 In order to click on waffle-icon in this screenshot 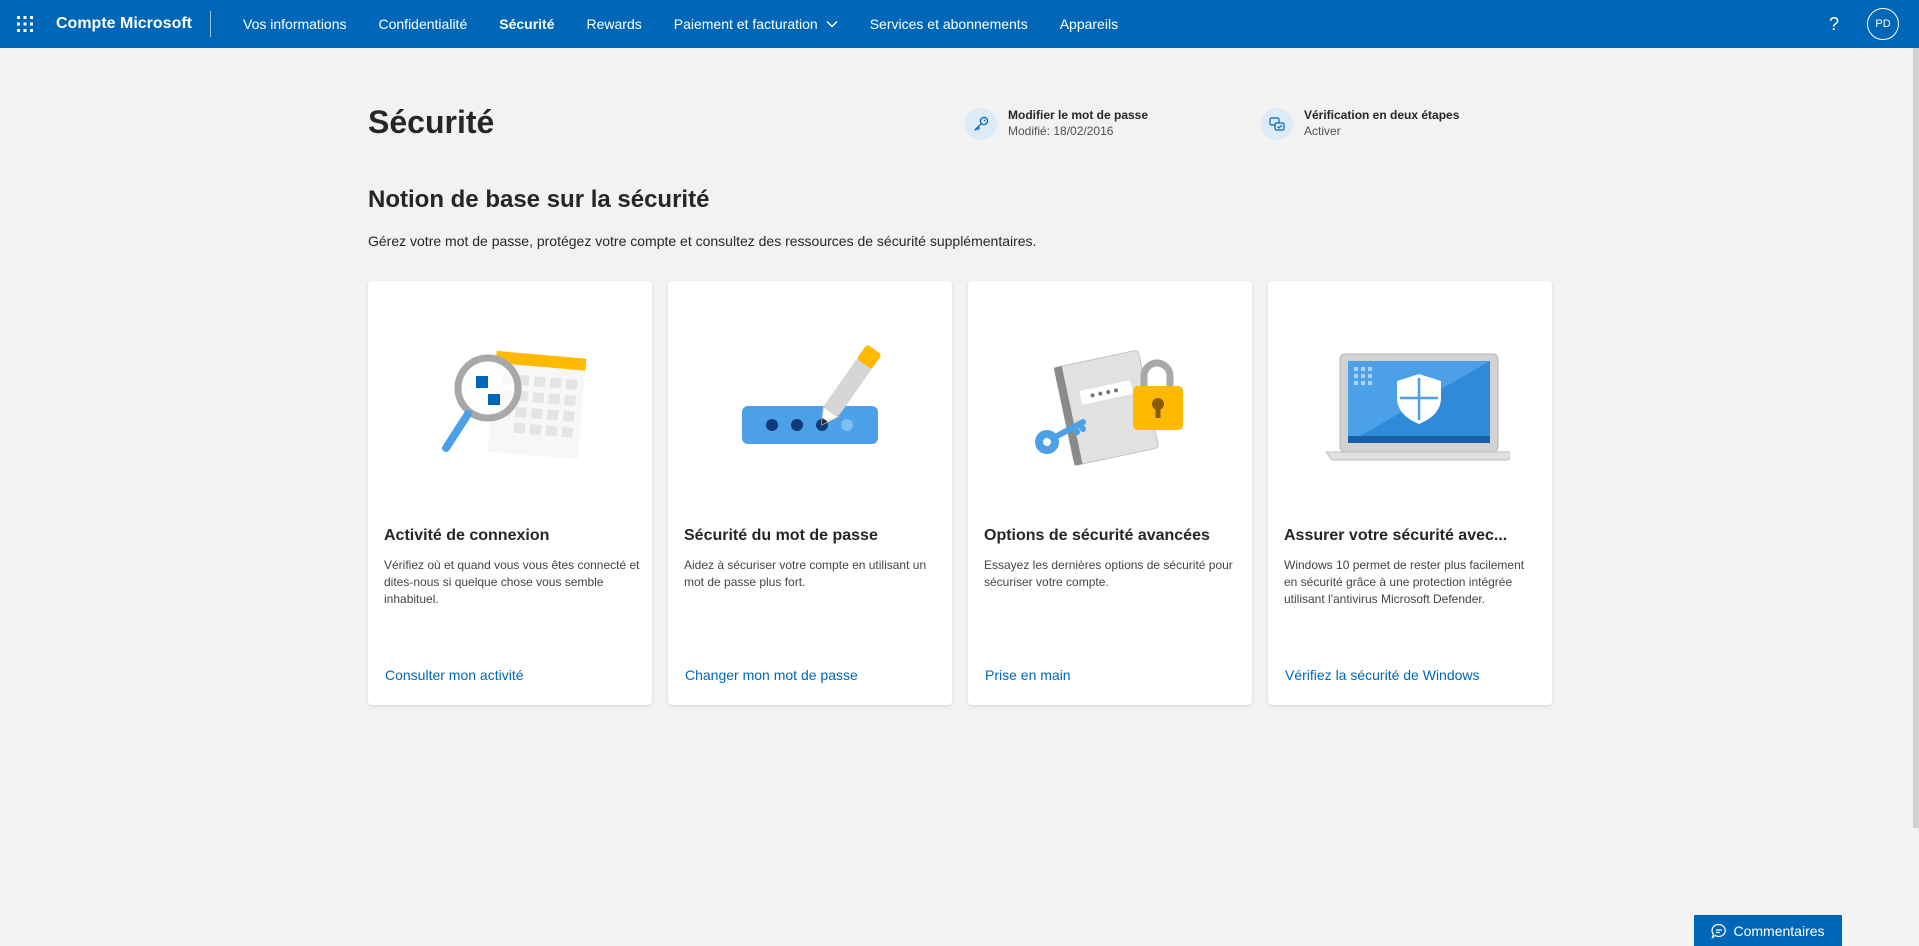, I will do `click(25, 24)`.